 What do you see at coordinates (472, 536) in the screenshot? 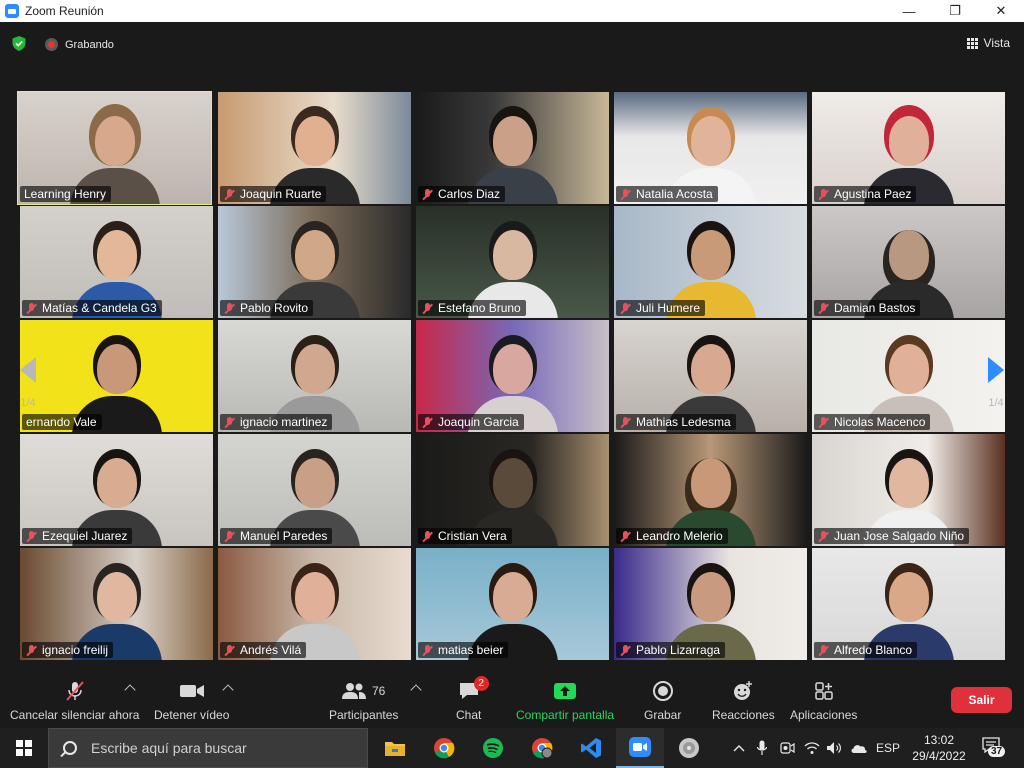
I see `participant-name: Cristian Vera` at bounding box center [472, 536].